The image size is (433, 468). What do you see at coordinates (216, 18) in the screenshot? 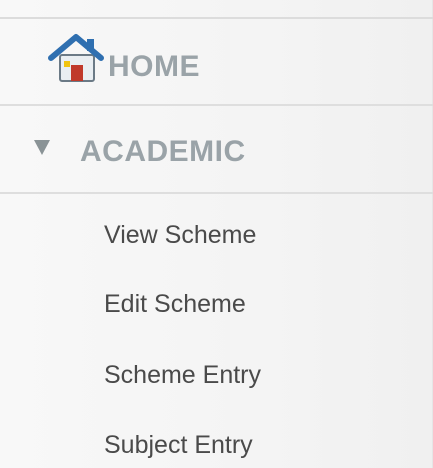
I see `divider` at bounding box center [216, 18].